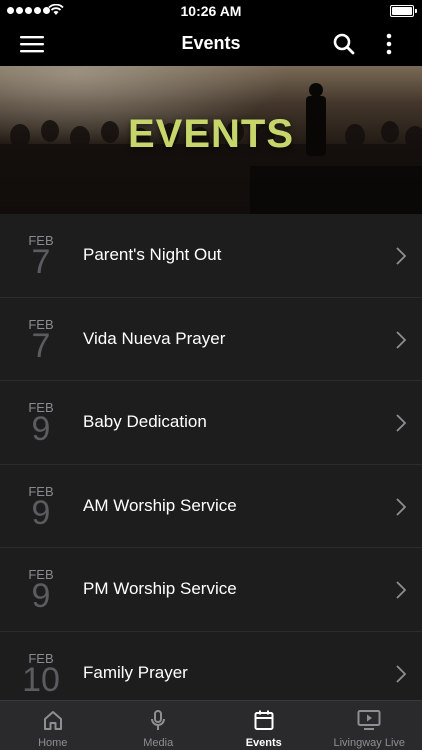  Describe the element at coordinates (369, 720) in the screenshot. I see `tv-play-icon` at that location.